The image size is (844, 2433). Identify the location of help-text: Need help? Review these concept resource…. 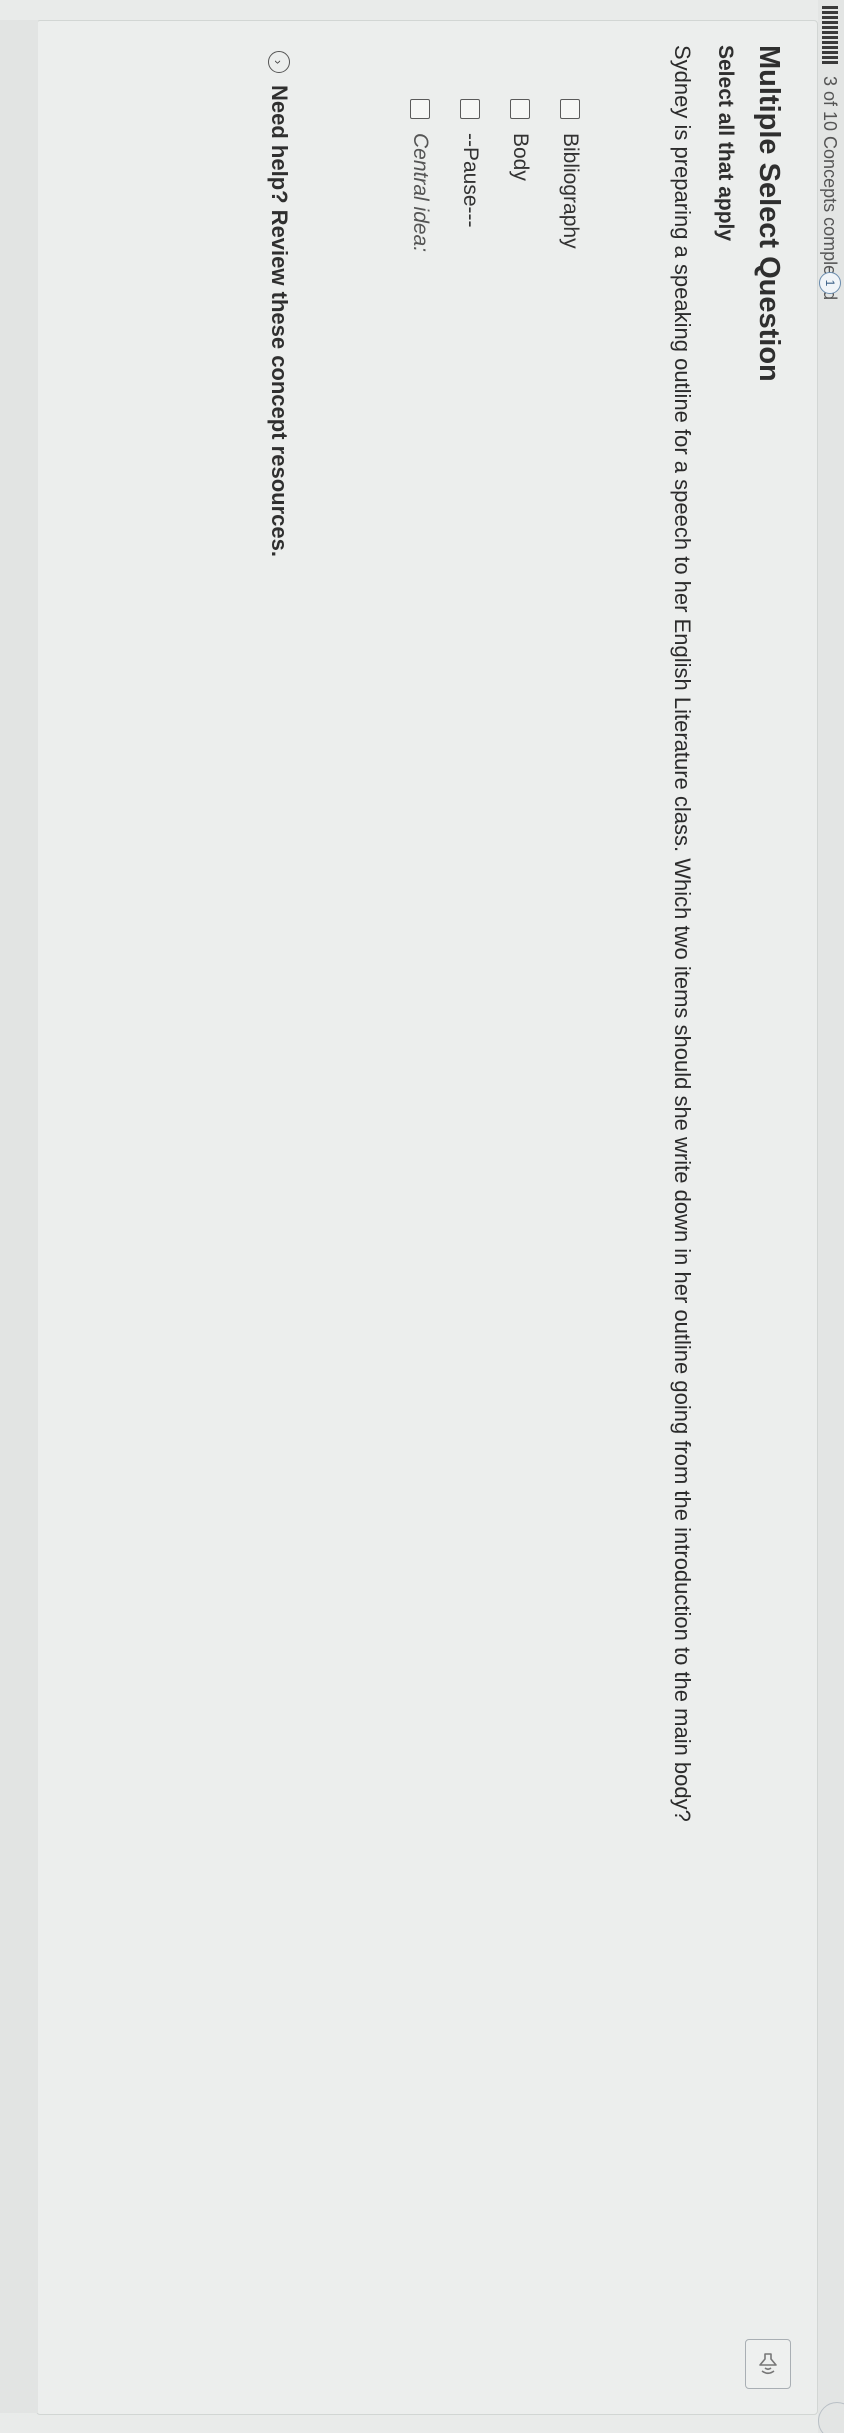
(279, 321).